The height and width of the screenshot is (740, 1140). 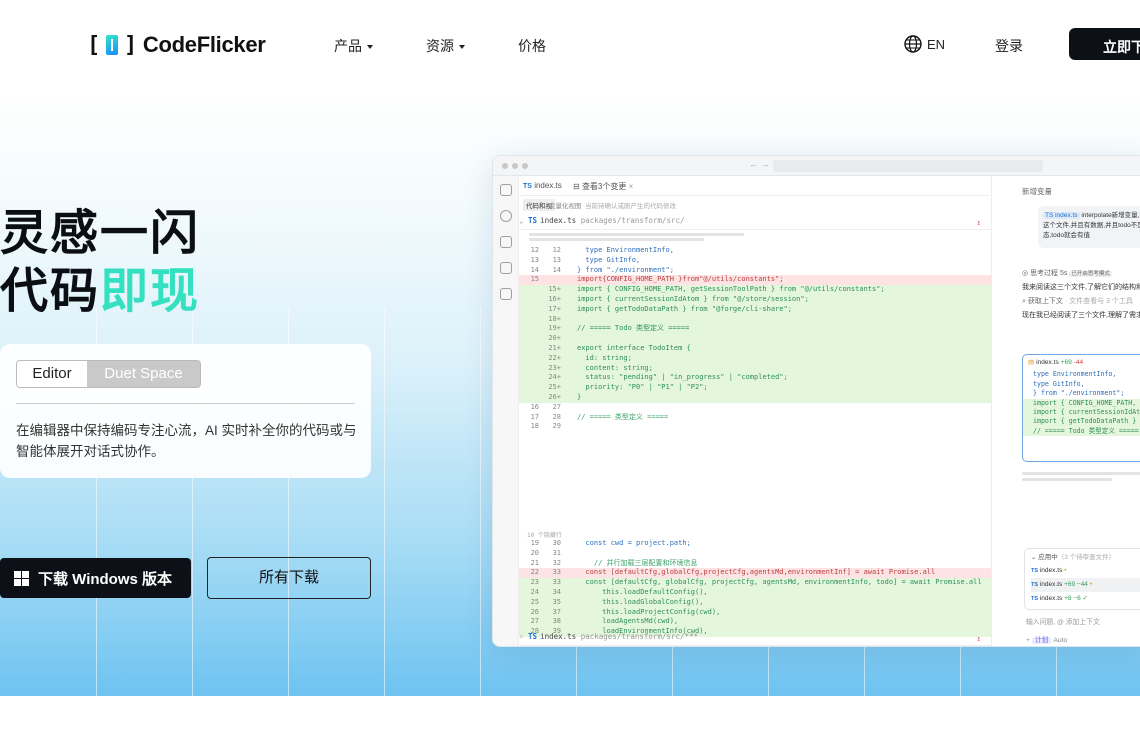 I want to click on diff-preview-line: type GitInfo,, so click(x=1059, y=383).